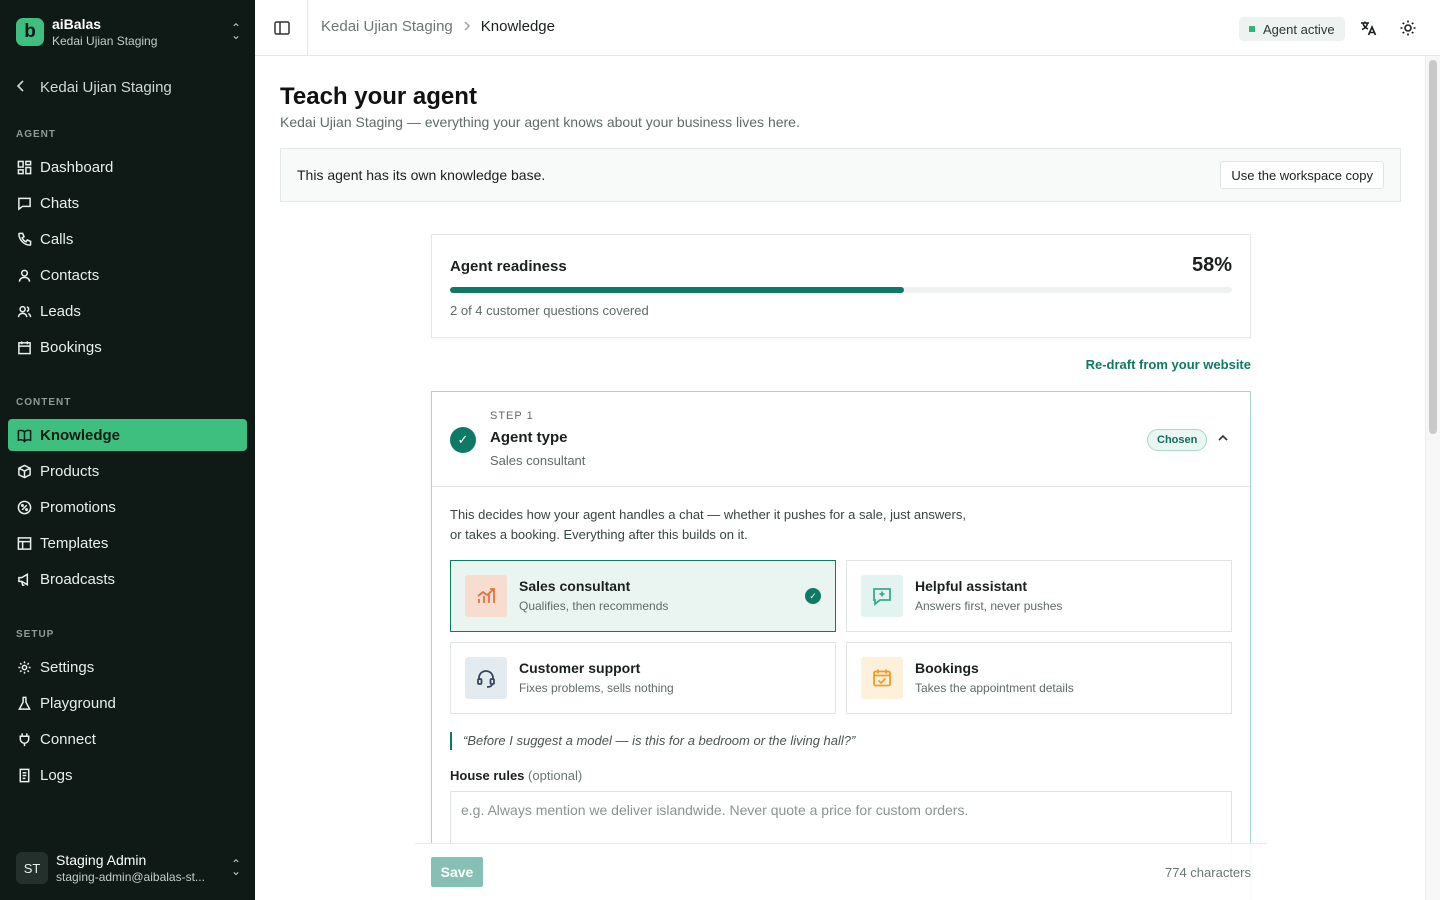 The image size is (1440, 900). I want to click on percent-icon, so click(24, 507).